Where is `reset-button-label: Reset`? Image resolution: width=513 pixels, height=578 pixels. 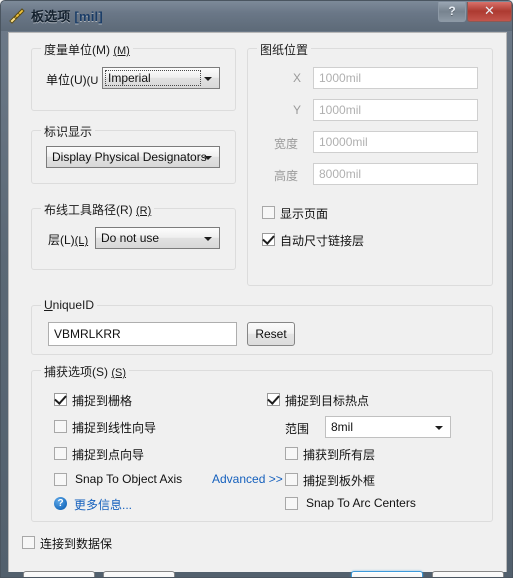 reset-button-label: Reset is located at coordinates (271, 334).